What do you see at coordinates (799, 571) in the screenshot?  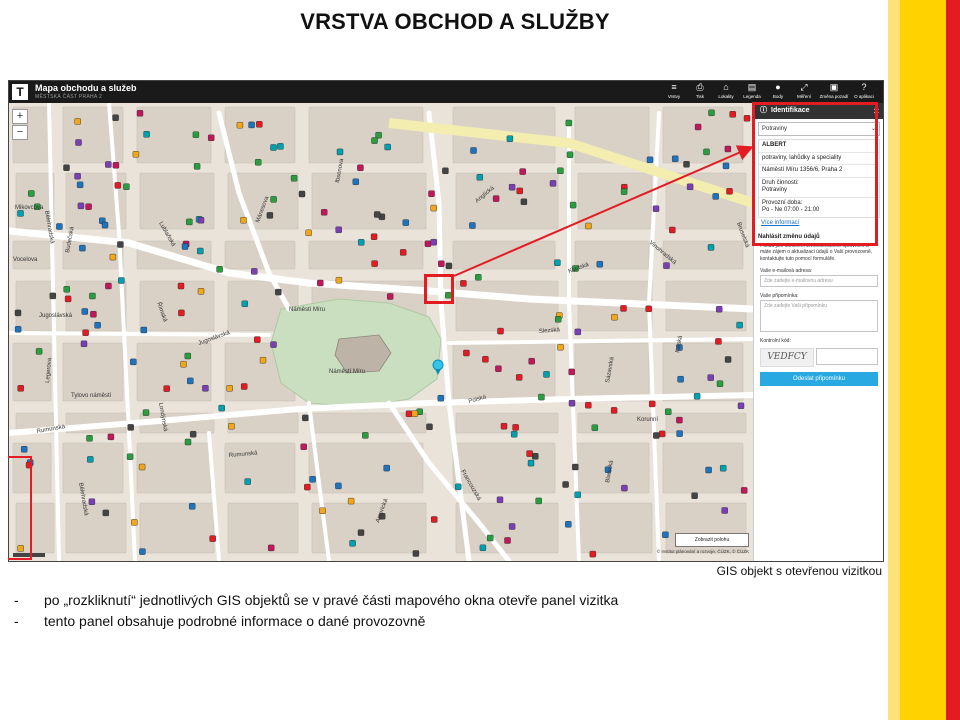 I see `screenshot-caption: GIS objekt s otevřenou vizitkou` at bounding box center [799, 571].